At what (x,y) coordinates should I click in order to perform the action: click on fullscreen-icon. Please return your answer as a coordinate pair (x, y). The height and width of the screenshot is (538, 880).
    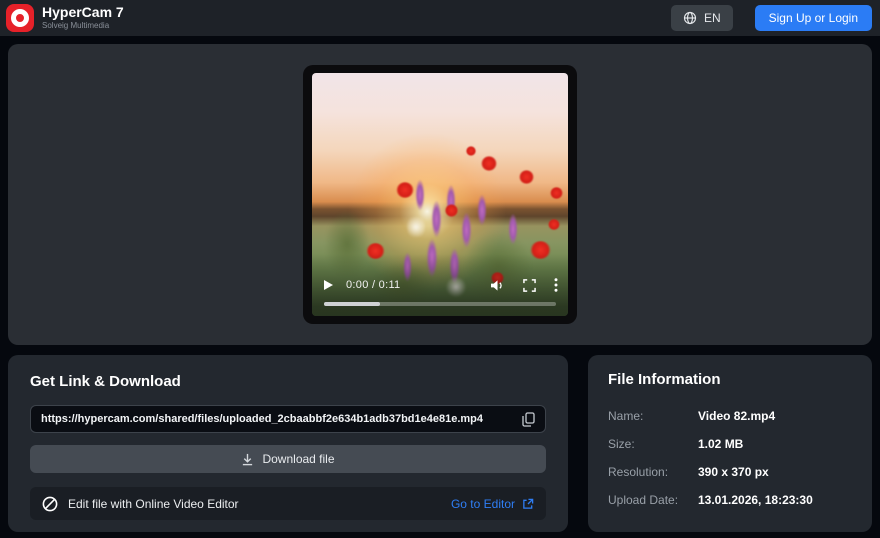
    Looking at the image, I should click on (529, 285).